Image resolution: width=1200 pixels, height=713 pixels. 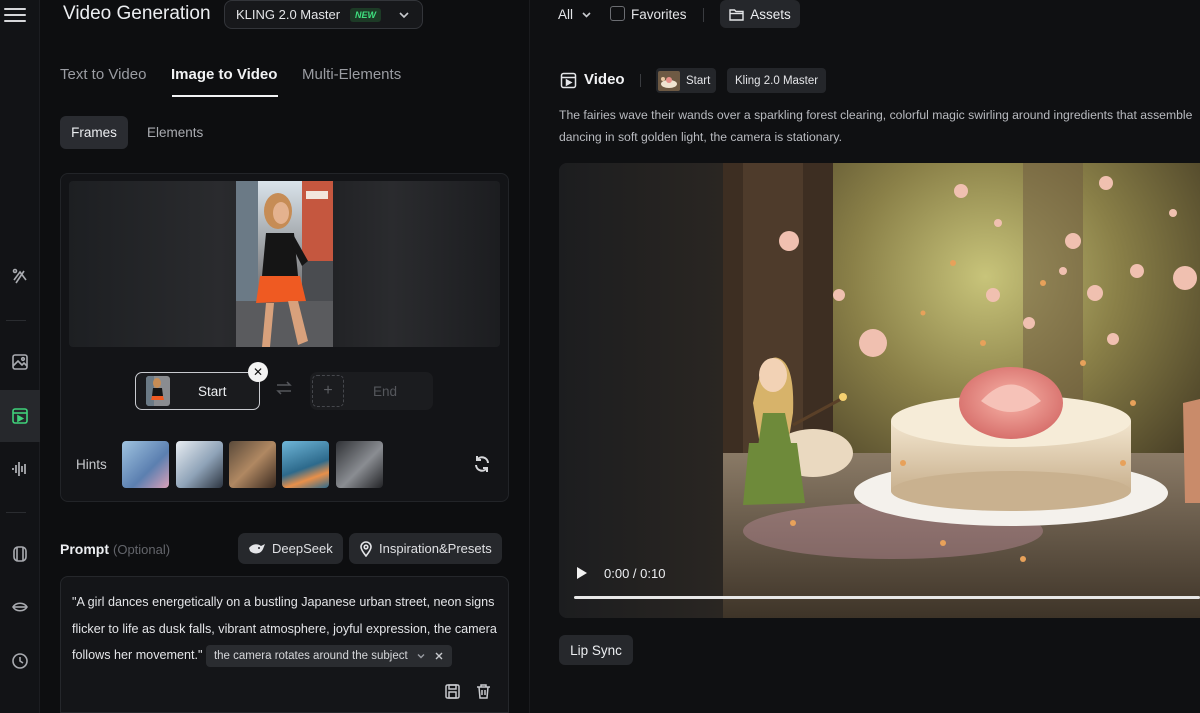 What do you see at coordinates (142, 549) in the screenshot?
I see `prompt-optional: (Optional)` at bounding box center [142, 549].